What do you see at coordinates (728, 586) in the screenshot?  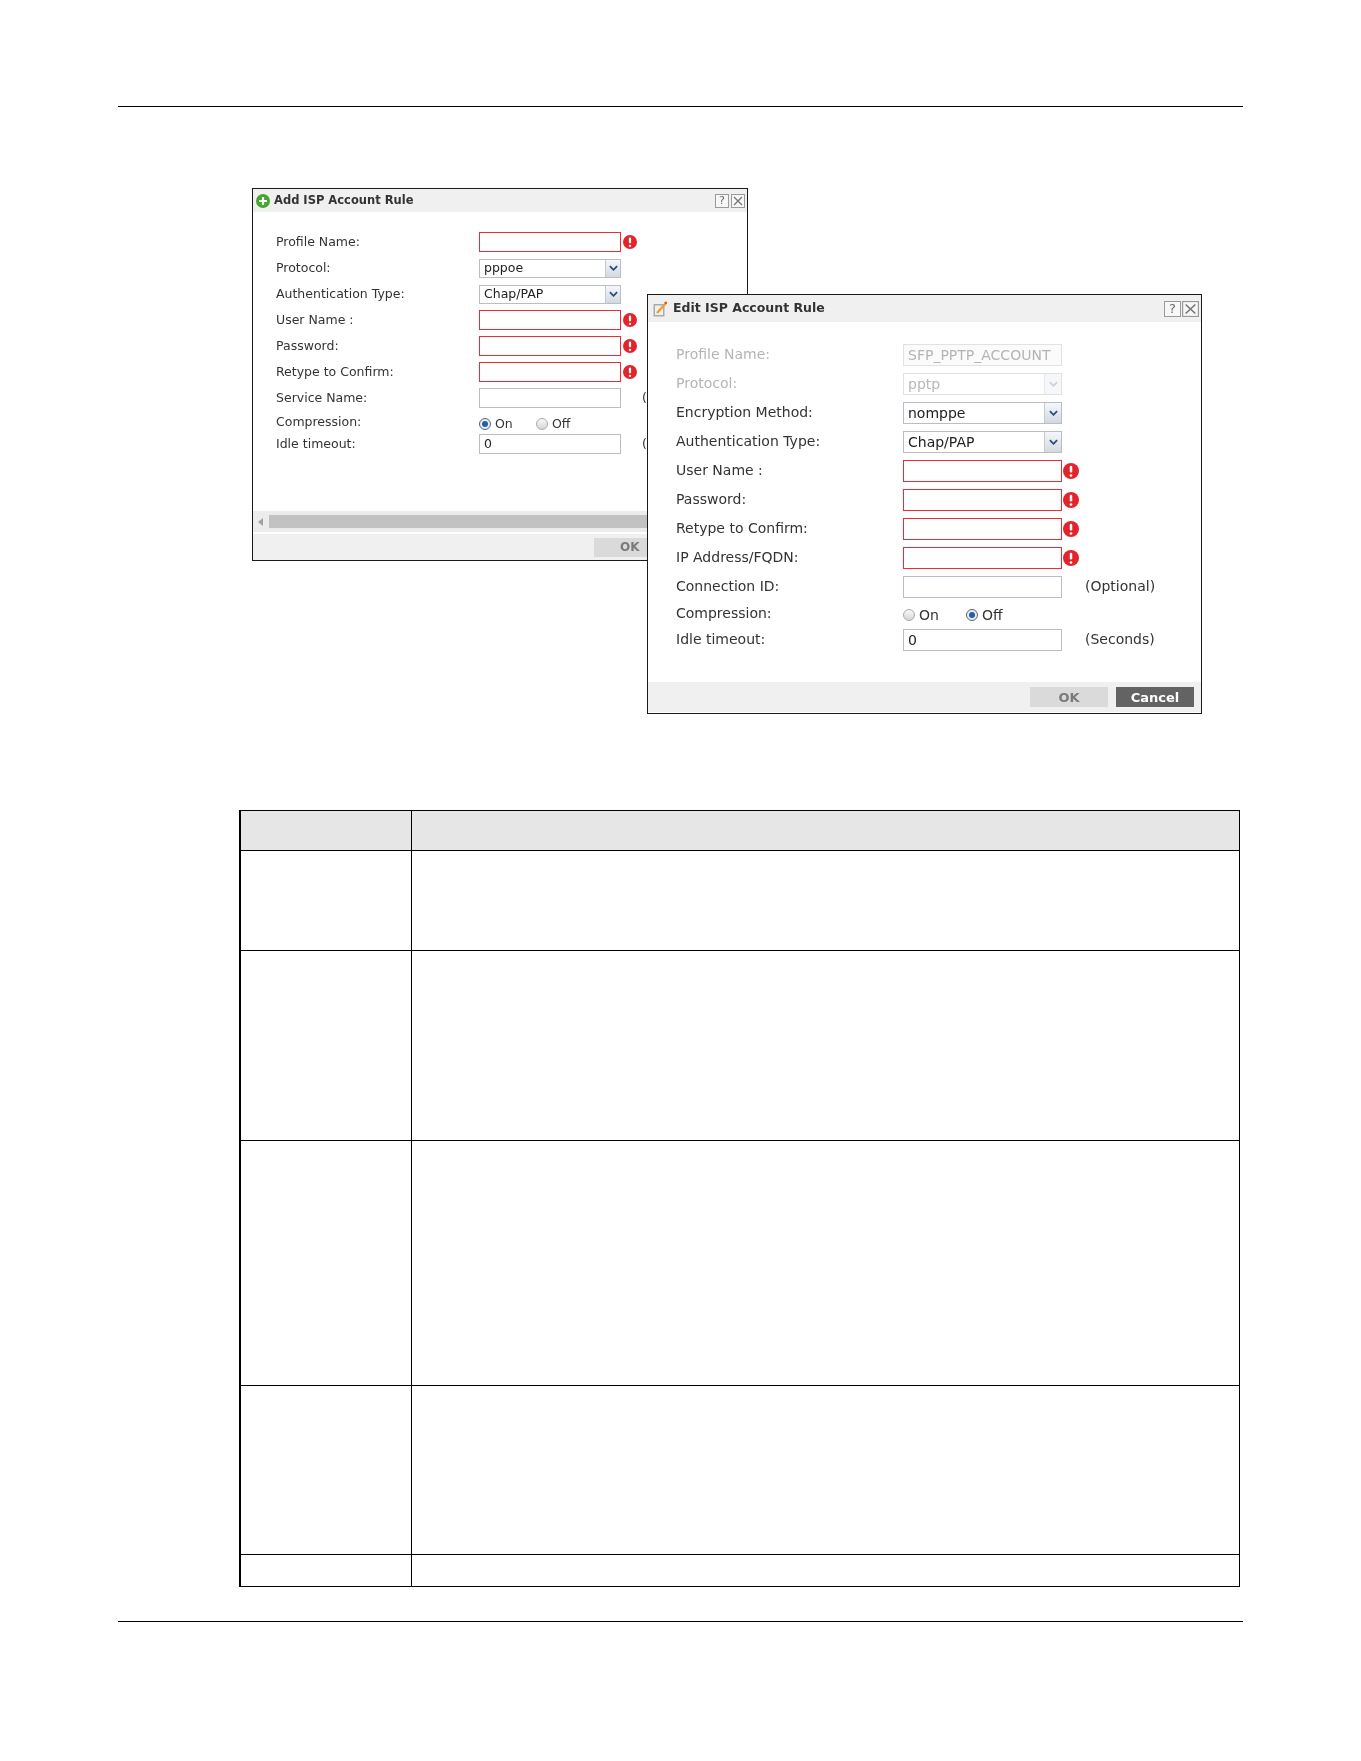 I see `field-label: Connection ID:` at bounding box center [728, 586].